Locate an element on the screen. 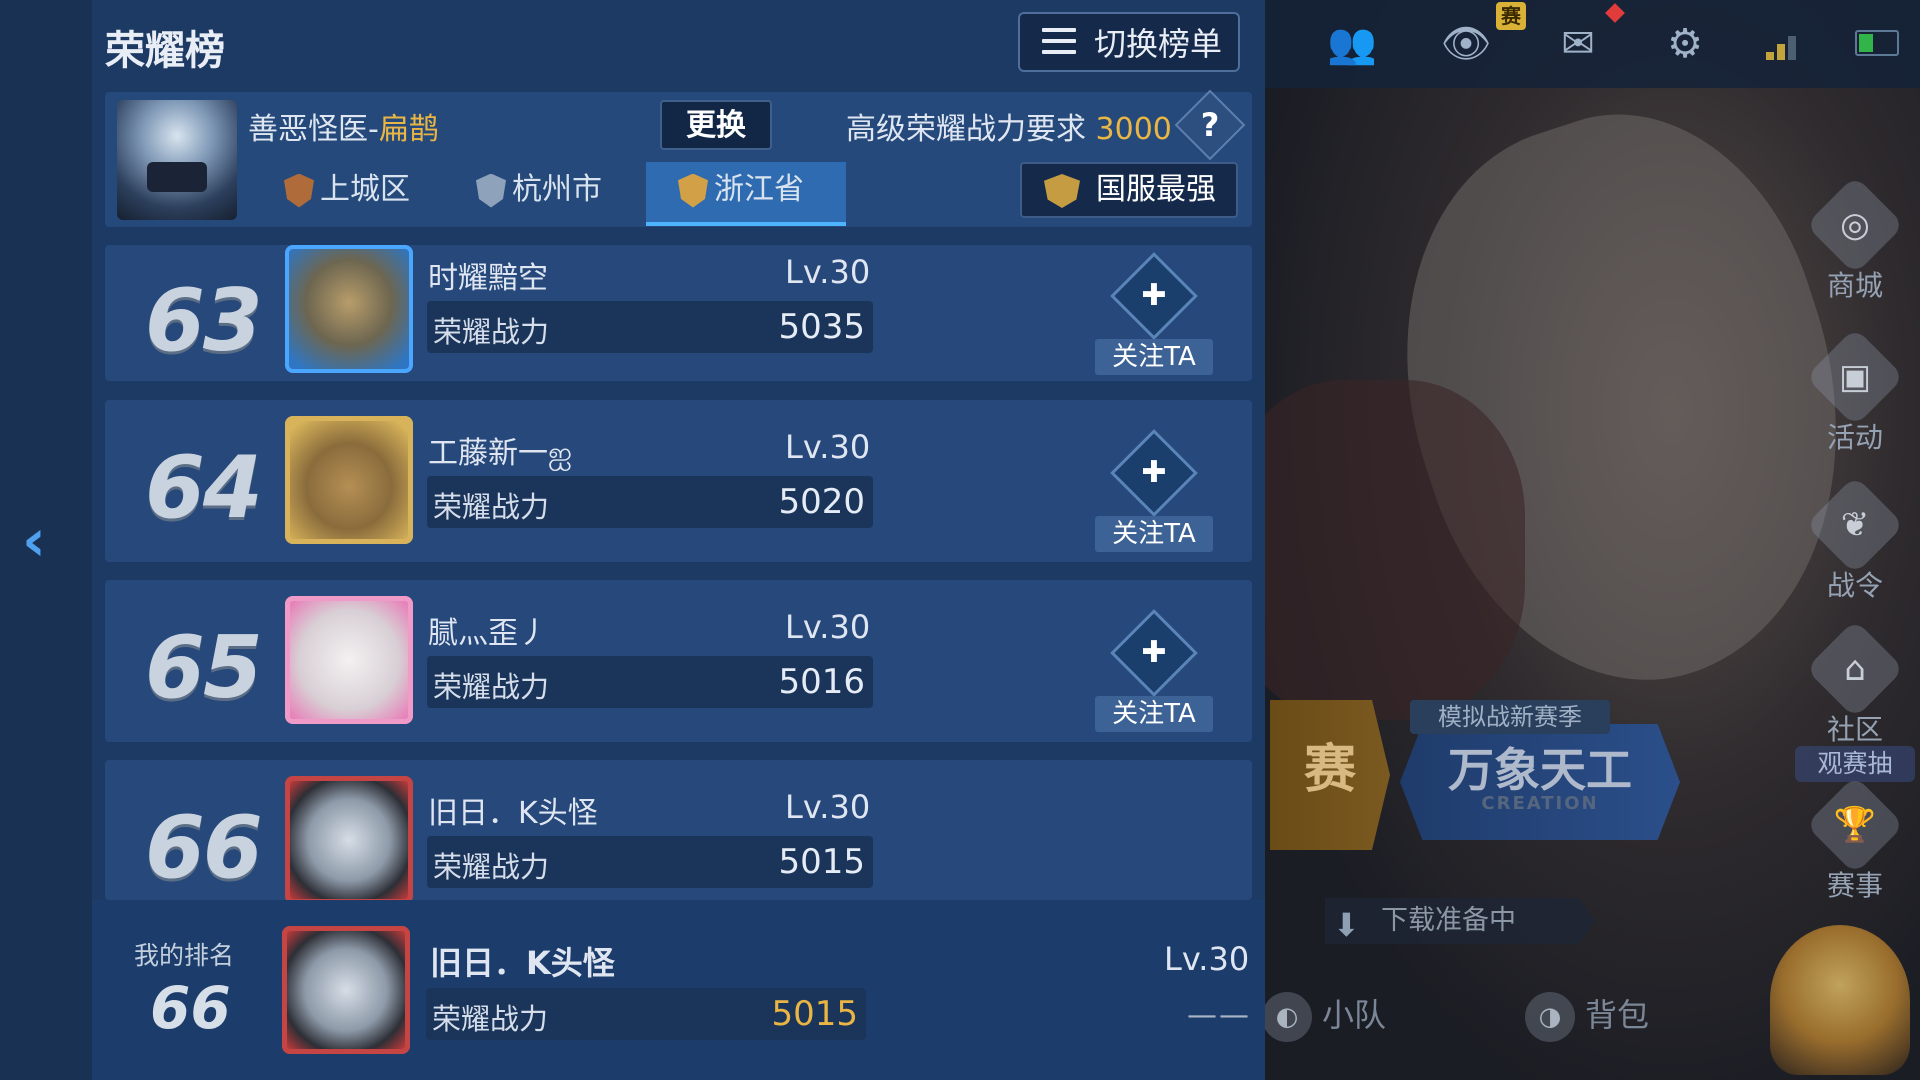 The image size is (1920, 1080). my-rank-label: 我的排名 is located at coordinates (184, 955).